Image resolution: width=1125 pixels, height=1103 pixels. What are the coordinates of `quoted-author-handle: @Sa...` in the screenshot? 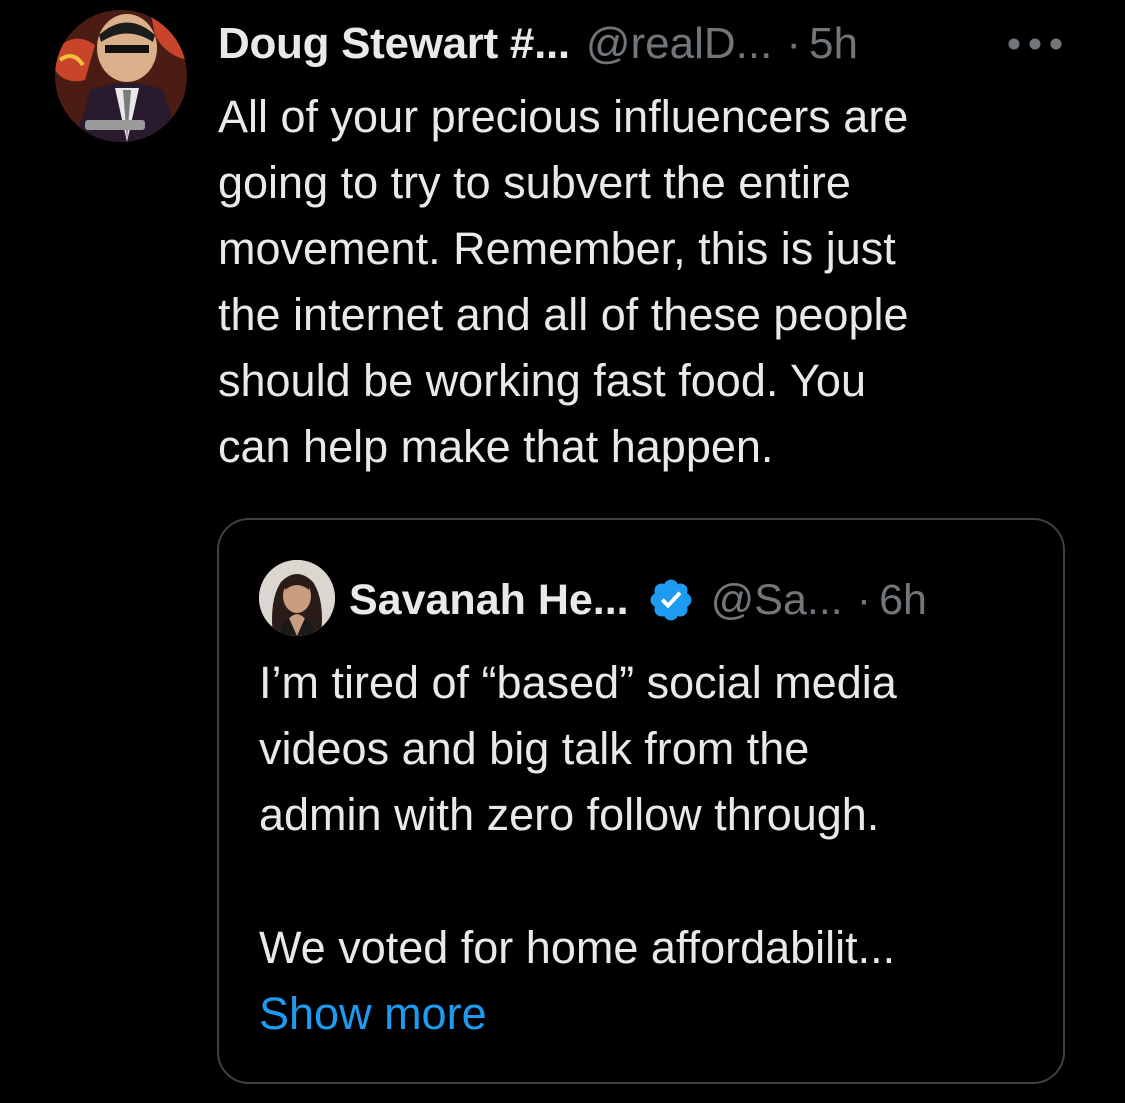 It's located at (776, 599).